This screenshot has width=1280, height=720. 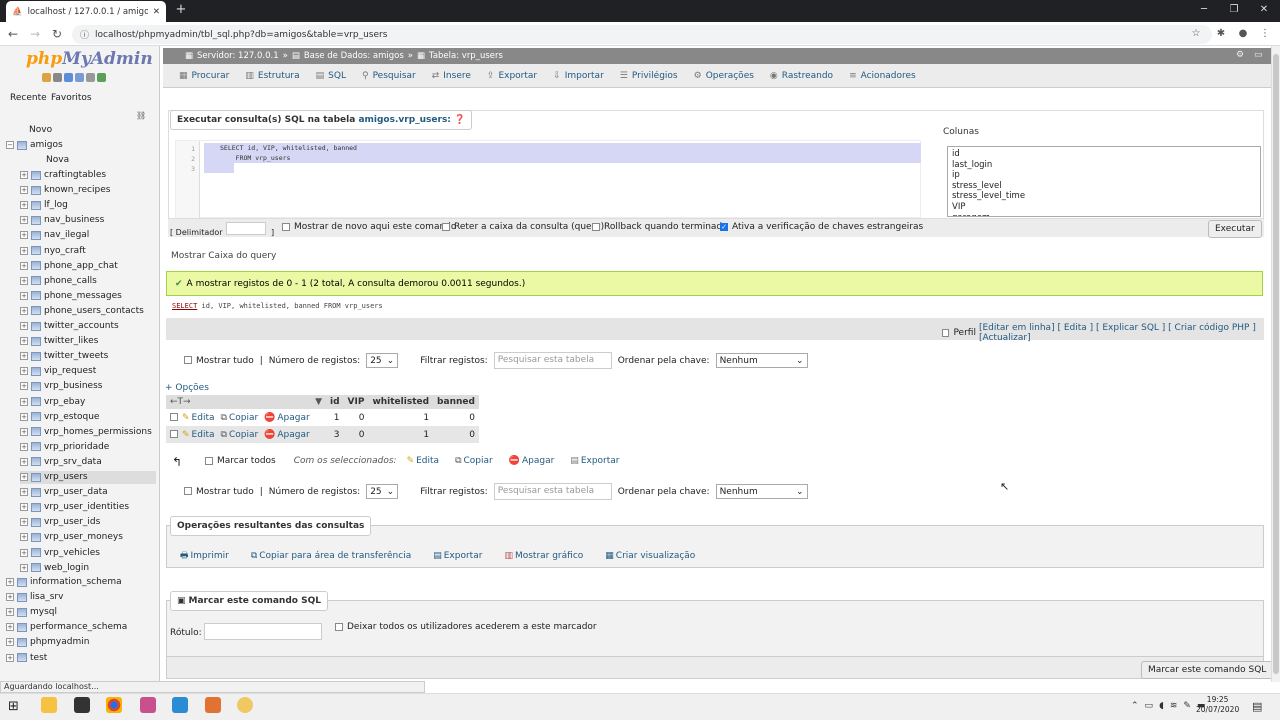 What do you see at coordinates (882, 76) in the screenshot?
I see `topnav-acionadores: ≡ Acionadores` at bounding box center [882, 76].